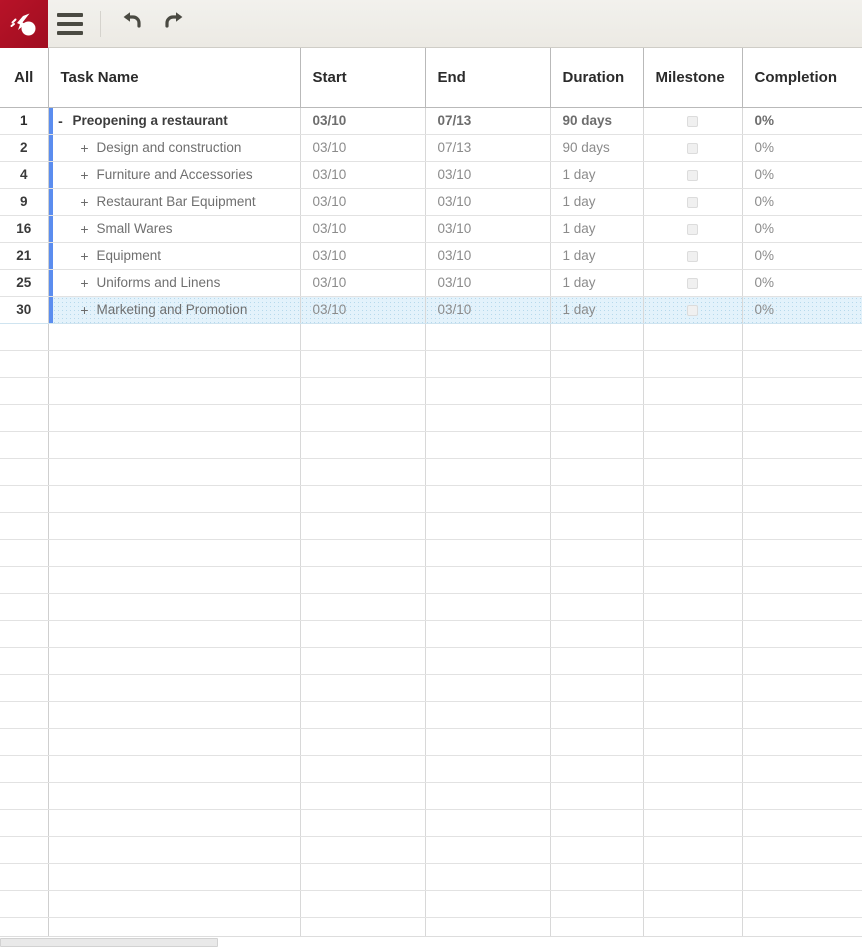 The height and width of the screenshot is (948, 862). I want to click on column-header-completion: Completion, so click(802, 78).